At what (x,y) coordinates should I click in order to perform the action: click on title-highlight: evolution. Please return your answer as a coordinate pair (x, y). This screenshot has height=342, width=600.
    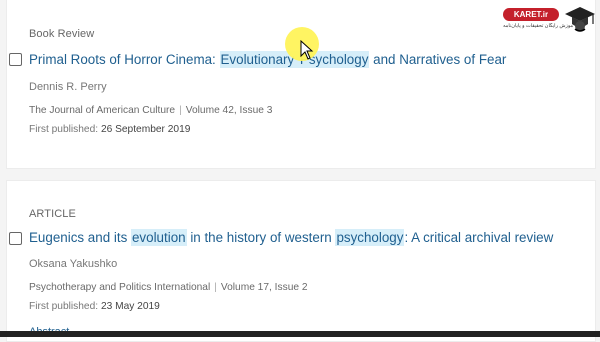
    Looking at the image, I should click on (158, 237).